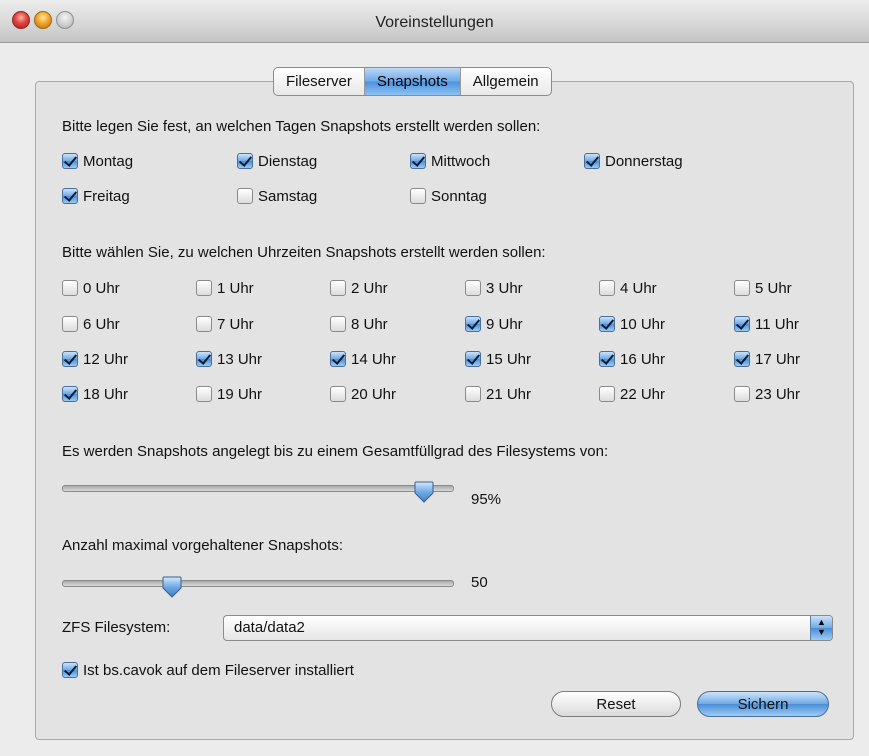 This screenshot has width=869, height=756. I want to click on hour-checkbox: 2 Uhr, so click(359, 288).